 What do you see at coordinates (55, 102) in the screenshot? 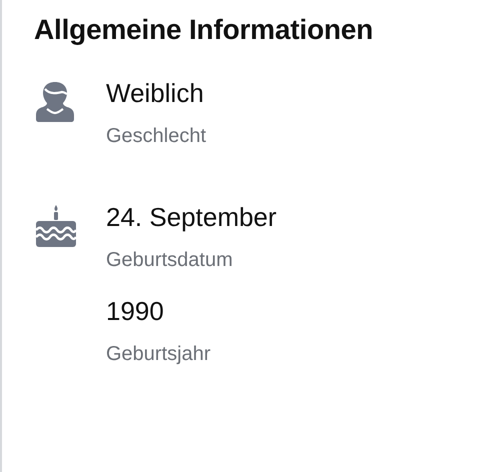
I see `person-icon` at bounding box center [55, 102].